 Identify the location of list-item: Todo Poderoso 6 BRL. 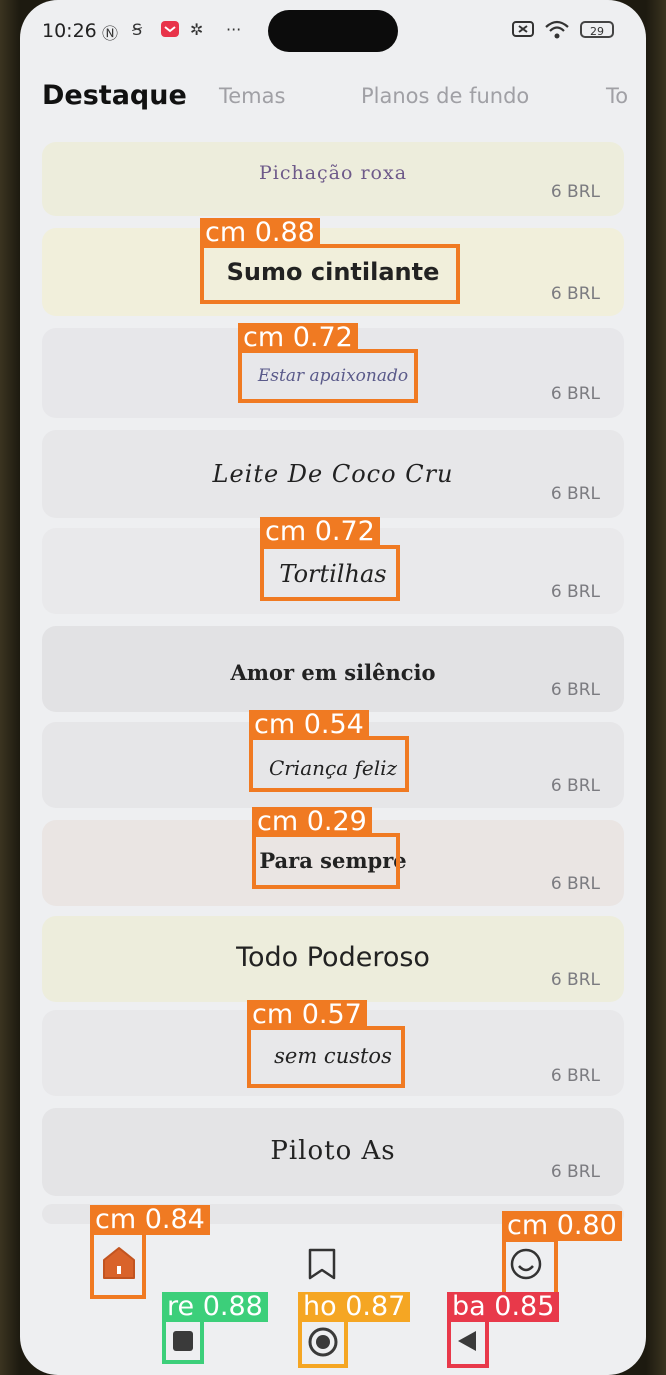
(333, 959).